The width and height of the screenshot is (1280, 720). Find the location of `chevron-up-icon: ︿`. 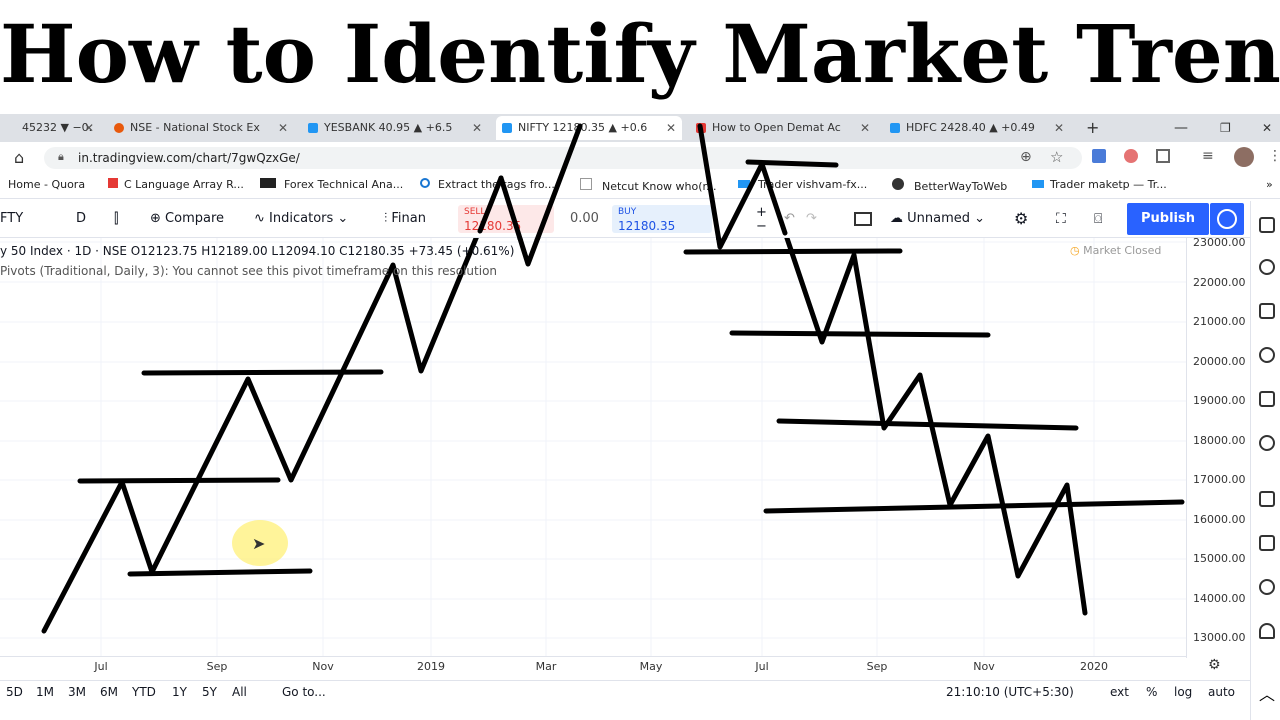

chevron-up-icon: ︿ is located at coordinates (1267, 693).